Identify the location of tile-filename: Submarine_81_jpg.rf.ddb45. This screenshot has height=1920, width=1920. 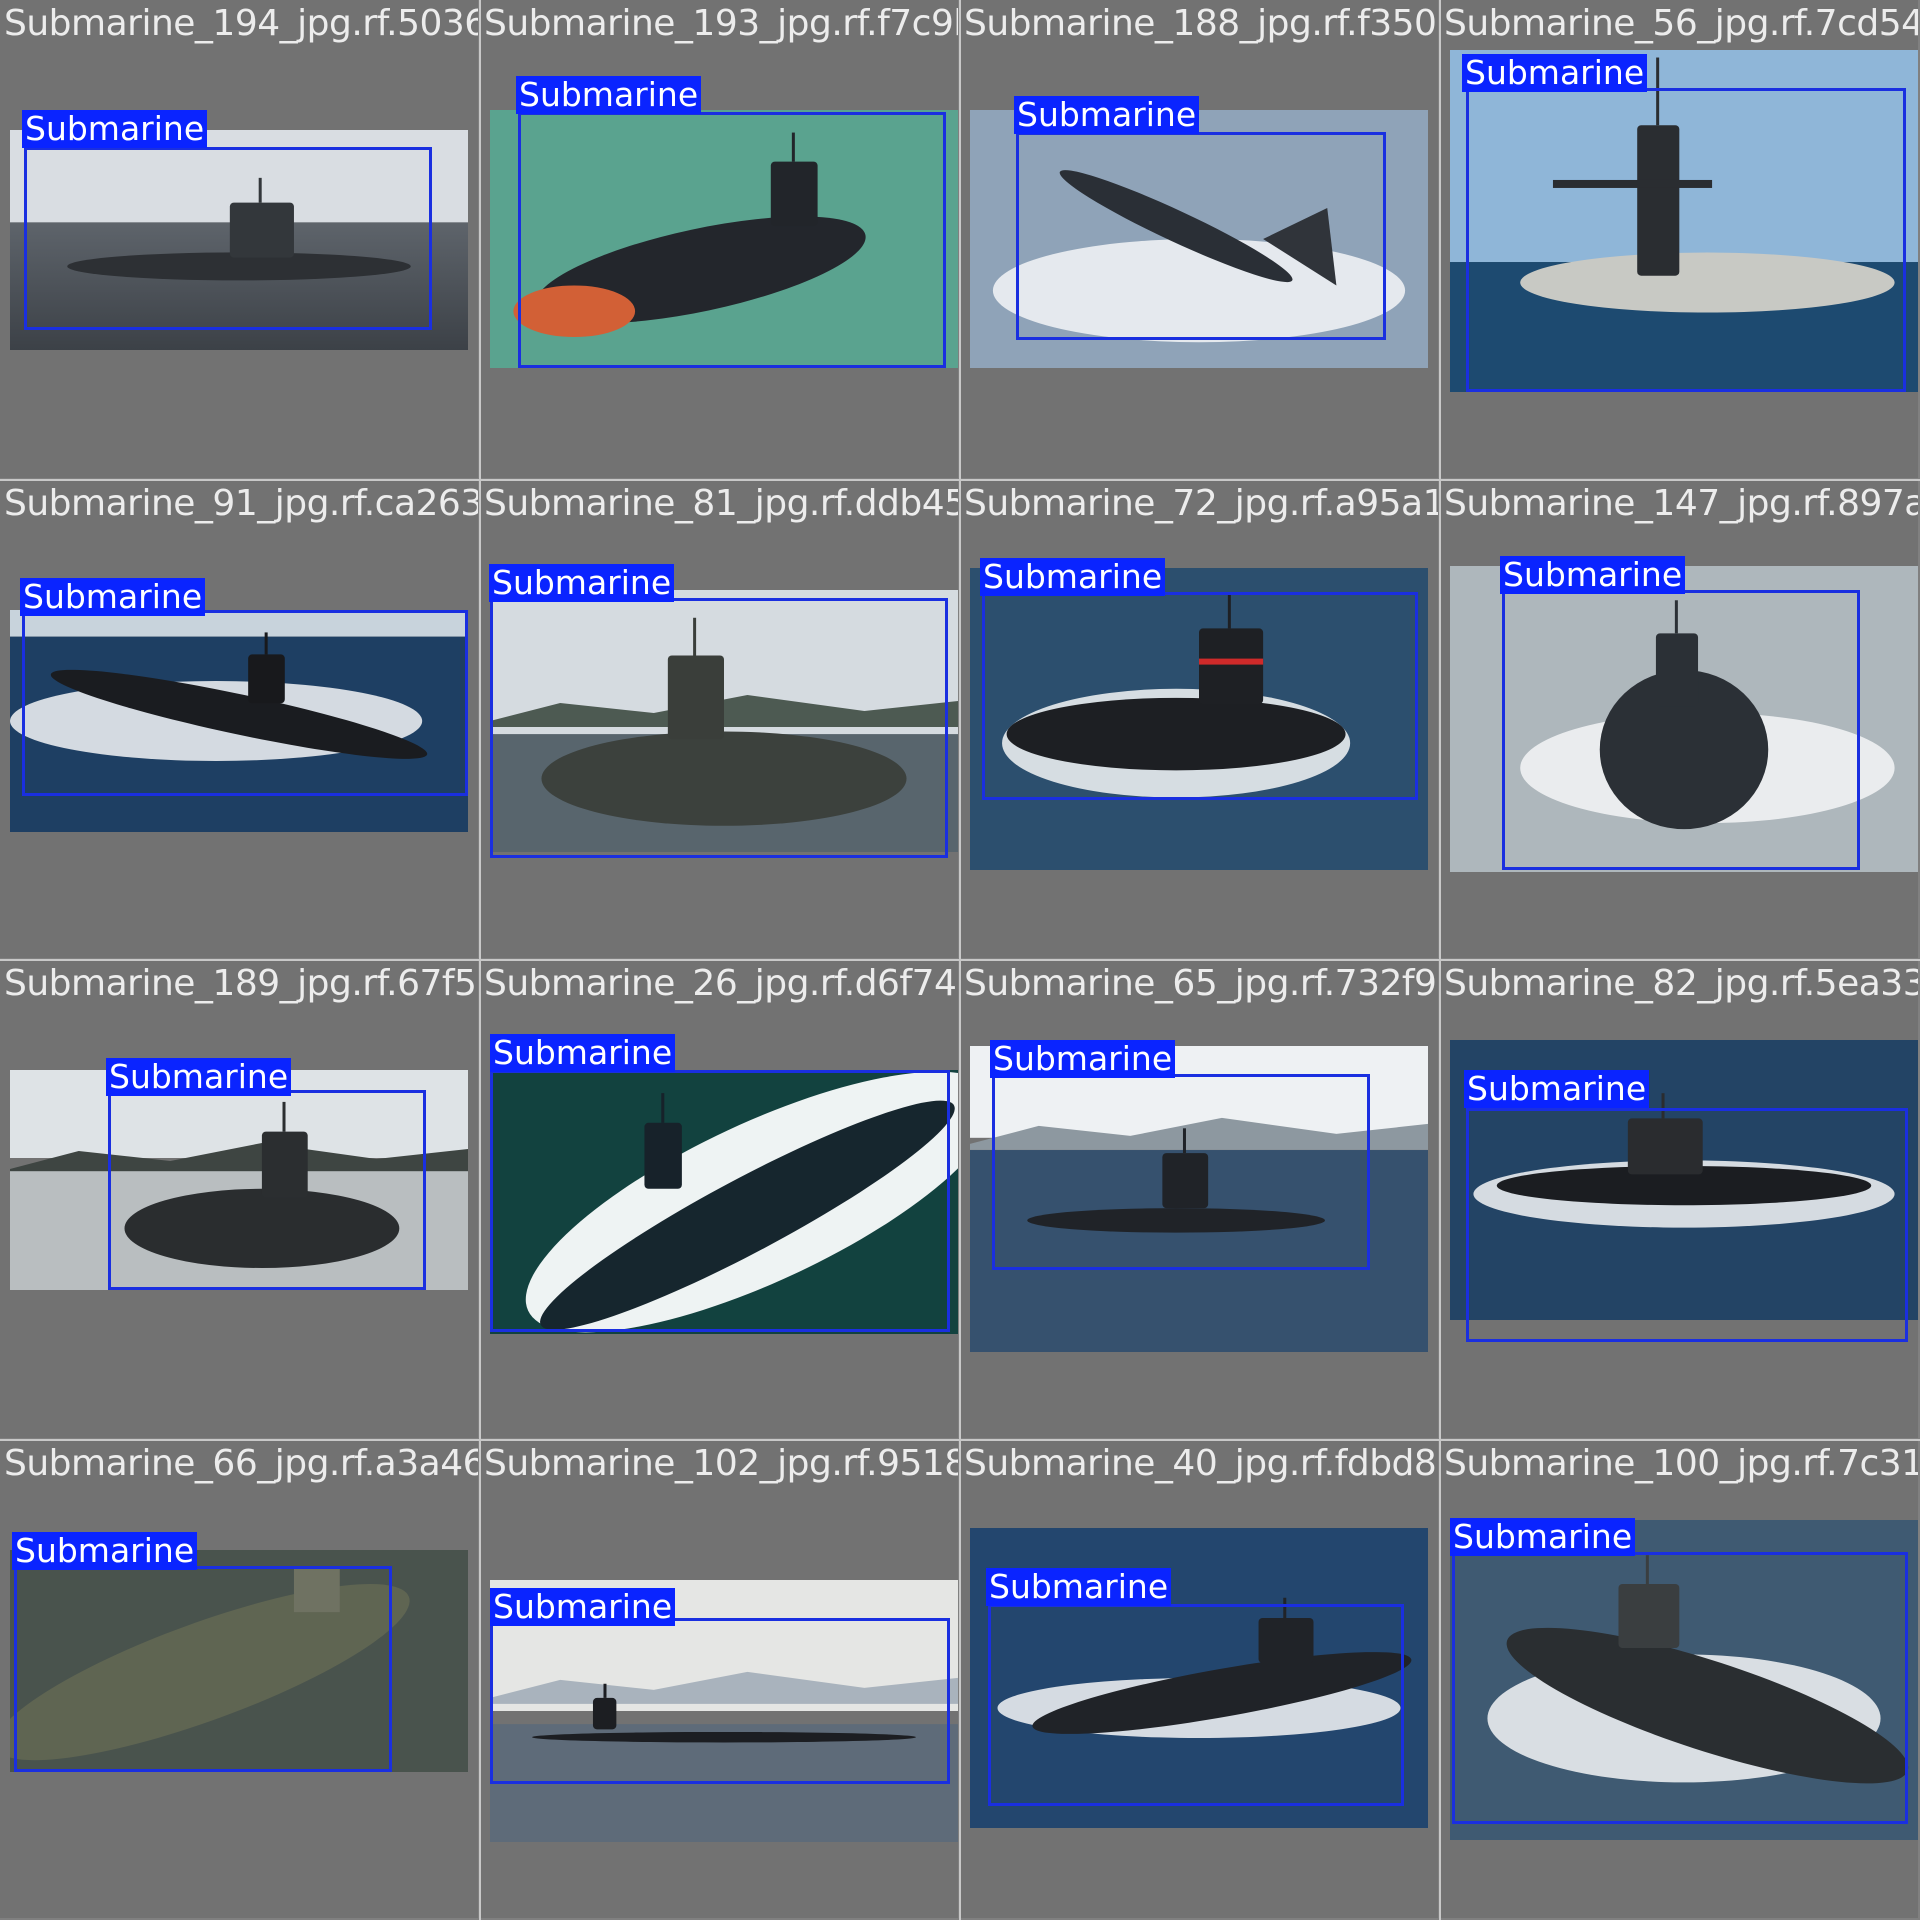
(721, 503).